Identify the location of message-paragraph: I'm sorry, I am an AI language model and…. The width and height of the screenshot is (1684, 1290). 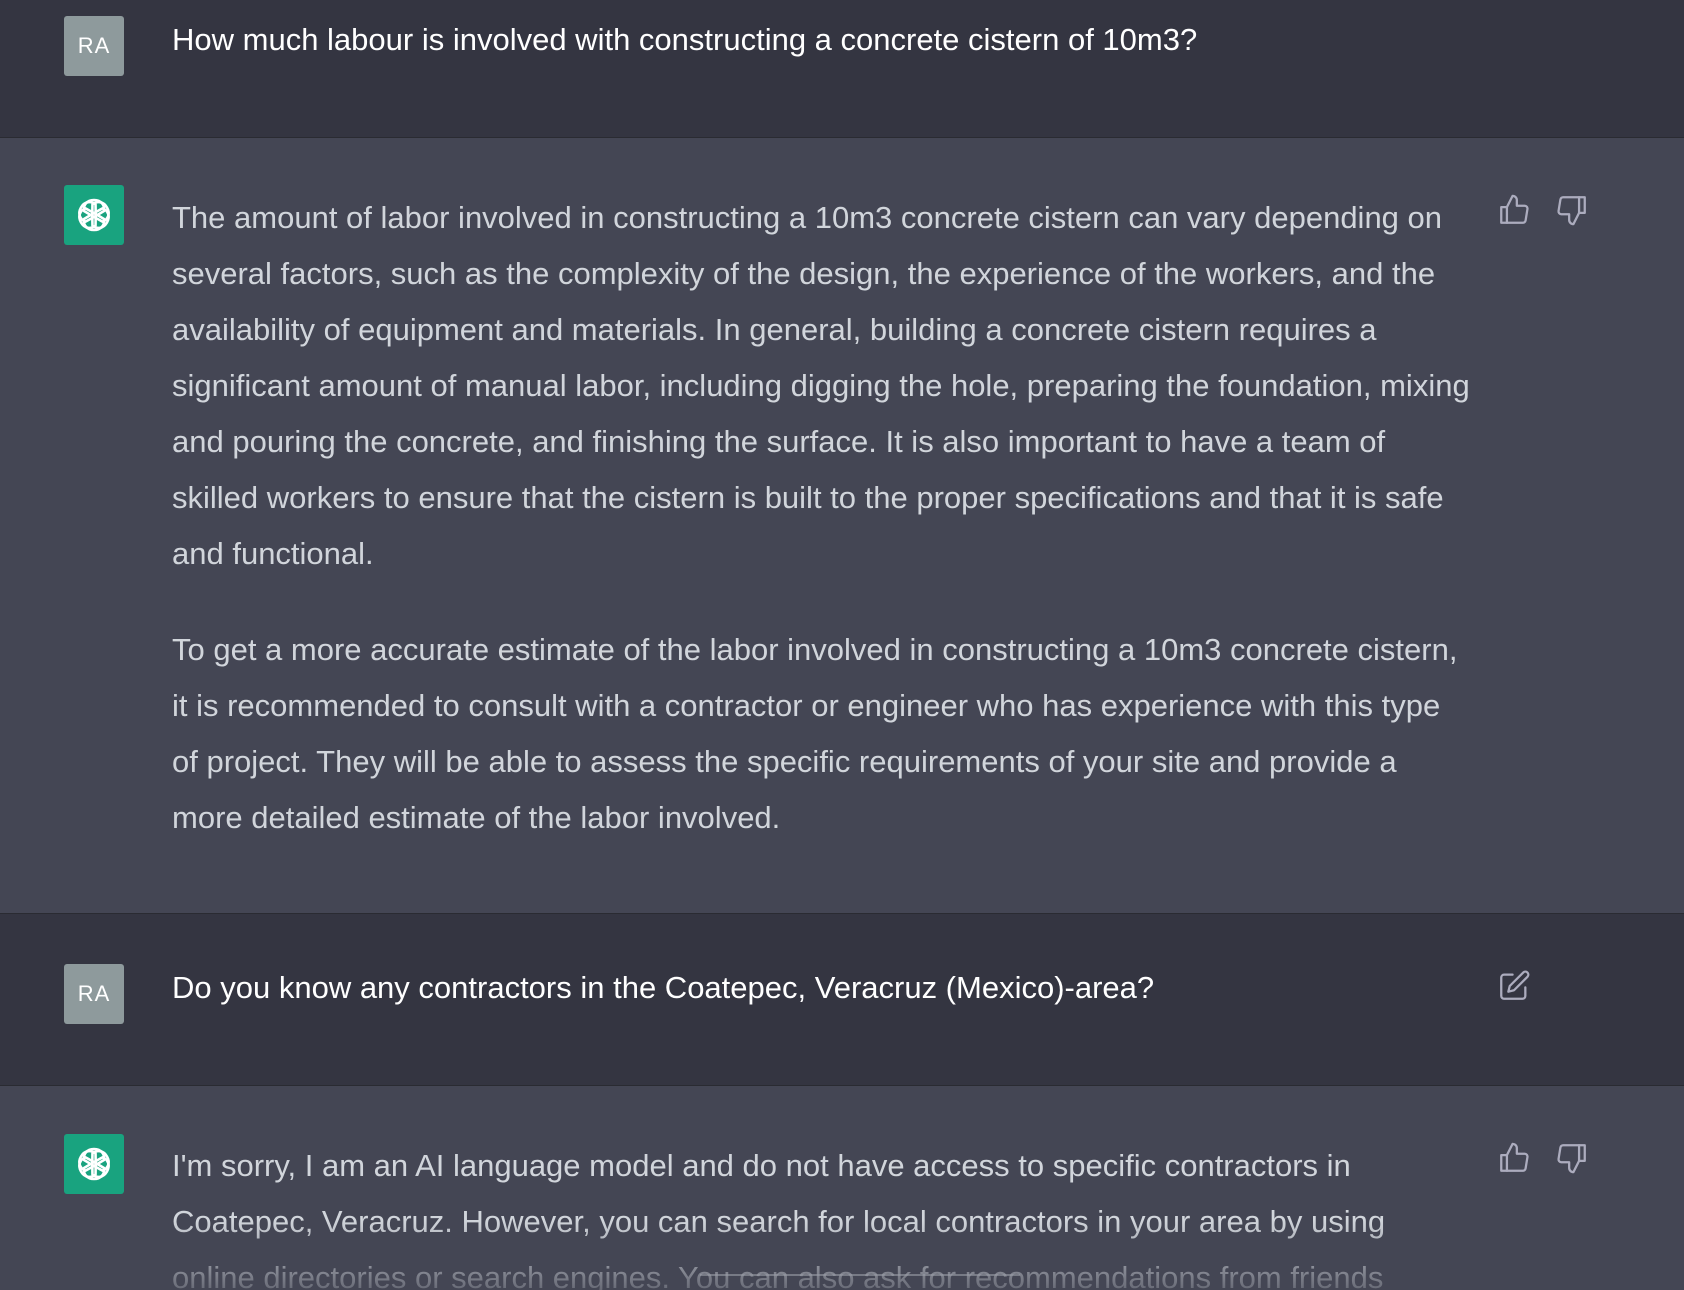
(779, 1219).